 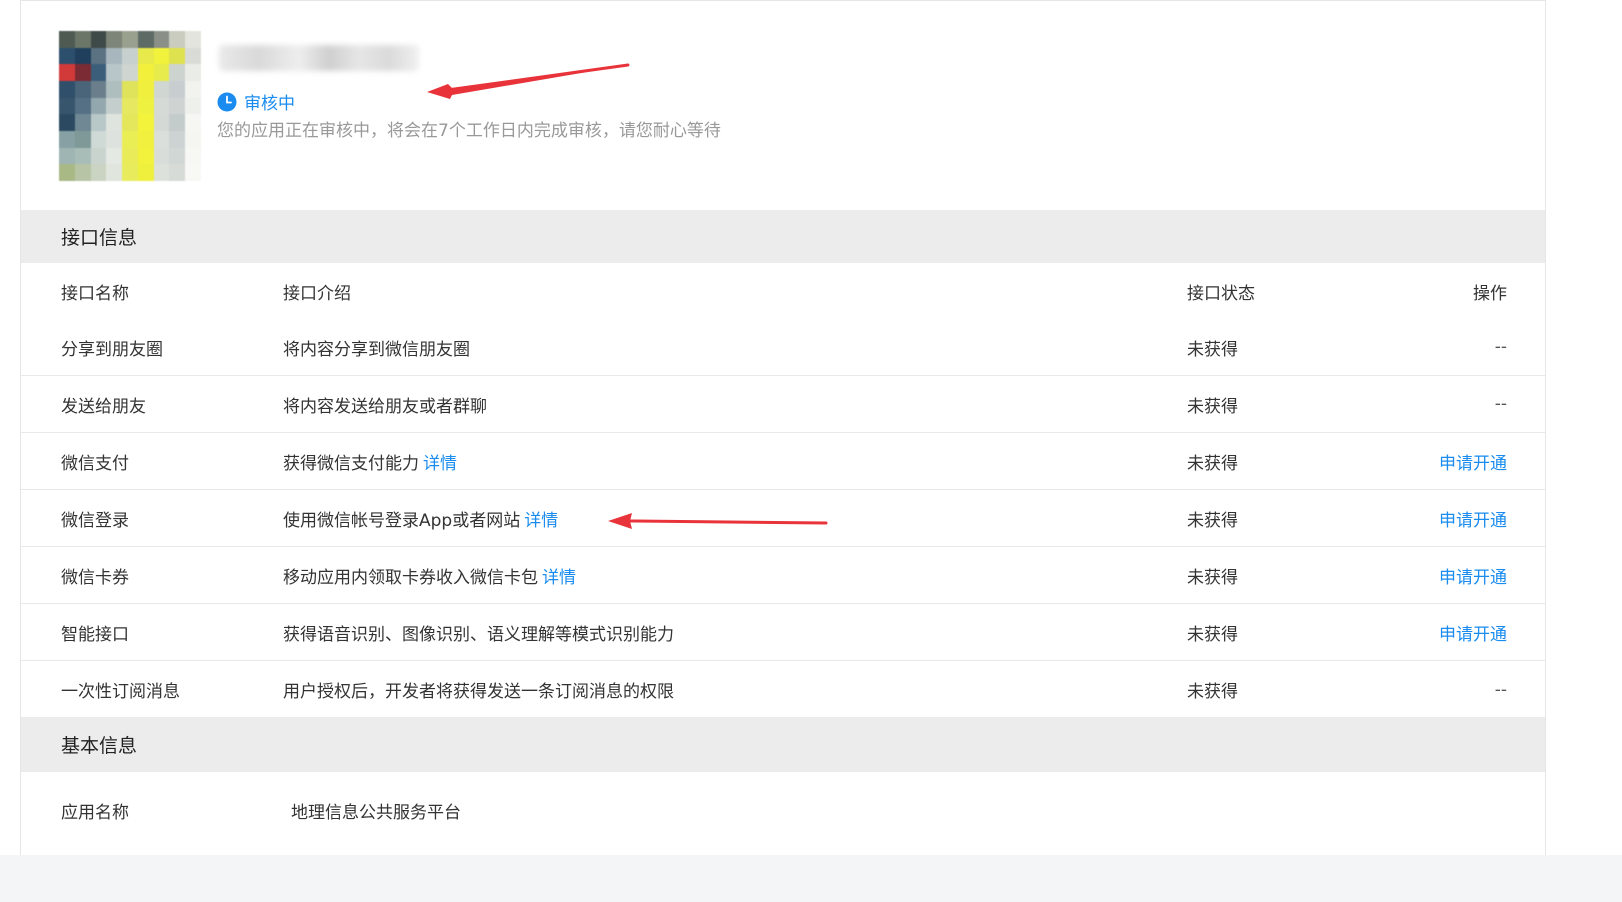 What do you see at coordinates (783, 236) in the screenshot?
I see `interface-section-header: 接口信息` at bounding box center [783, 236].